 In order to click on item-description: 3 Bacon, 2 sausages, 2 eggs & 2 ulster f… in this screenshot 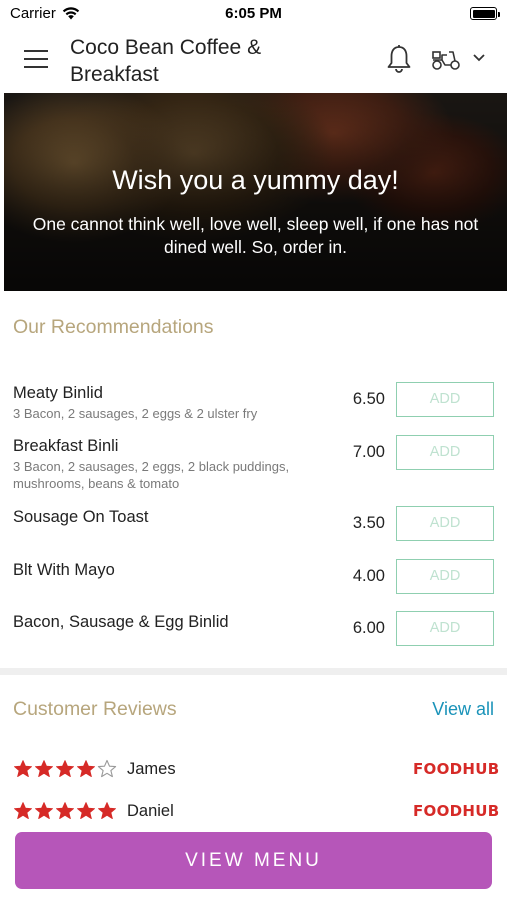, I will do `click(135, 413)`.